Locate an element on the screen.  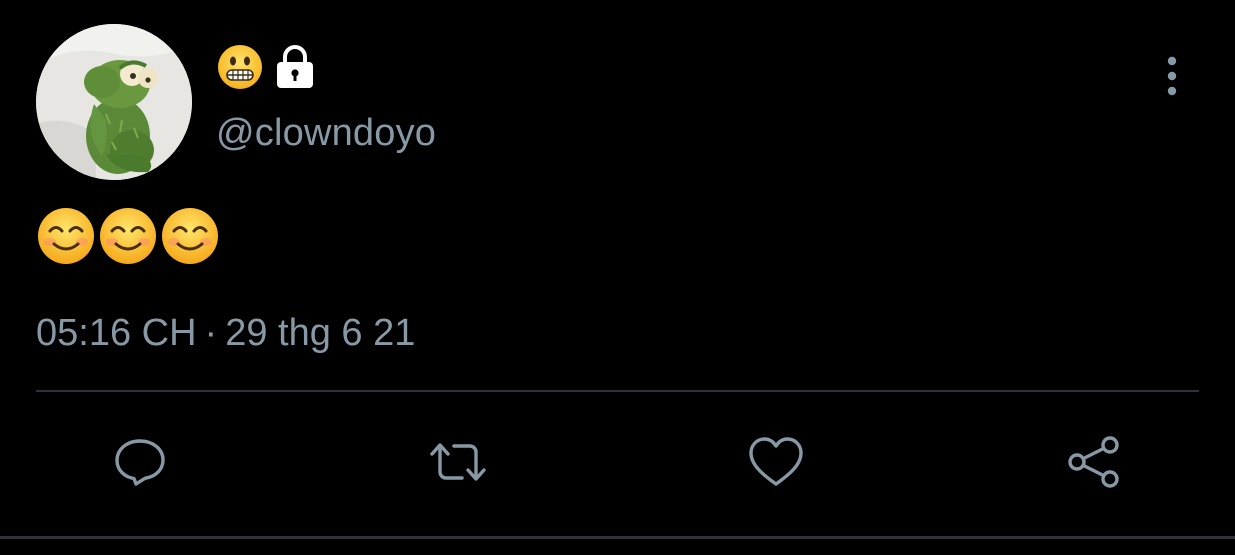
comment-icon is located at coordinates (140, 462).